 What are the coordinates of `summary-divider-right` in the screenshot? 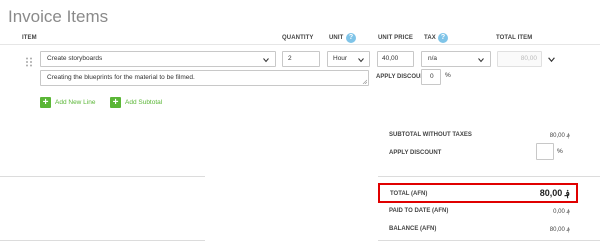 It's located at (489, 176).